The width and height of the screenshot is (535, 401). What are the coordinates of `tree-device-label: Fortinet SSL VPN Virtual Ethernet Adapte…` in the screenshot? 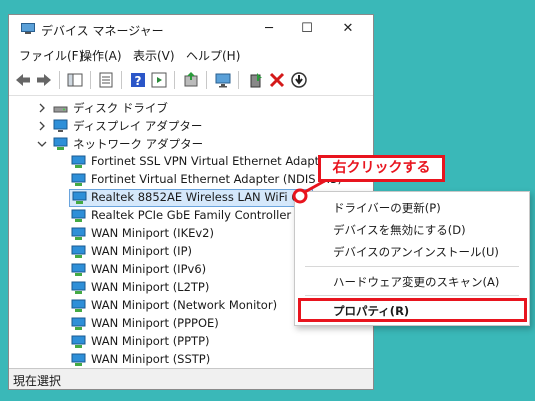 It's located at (211, 161).